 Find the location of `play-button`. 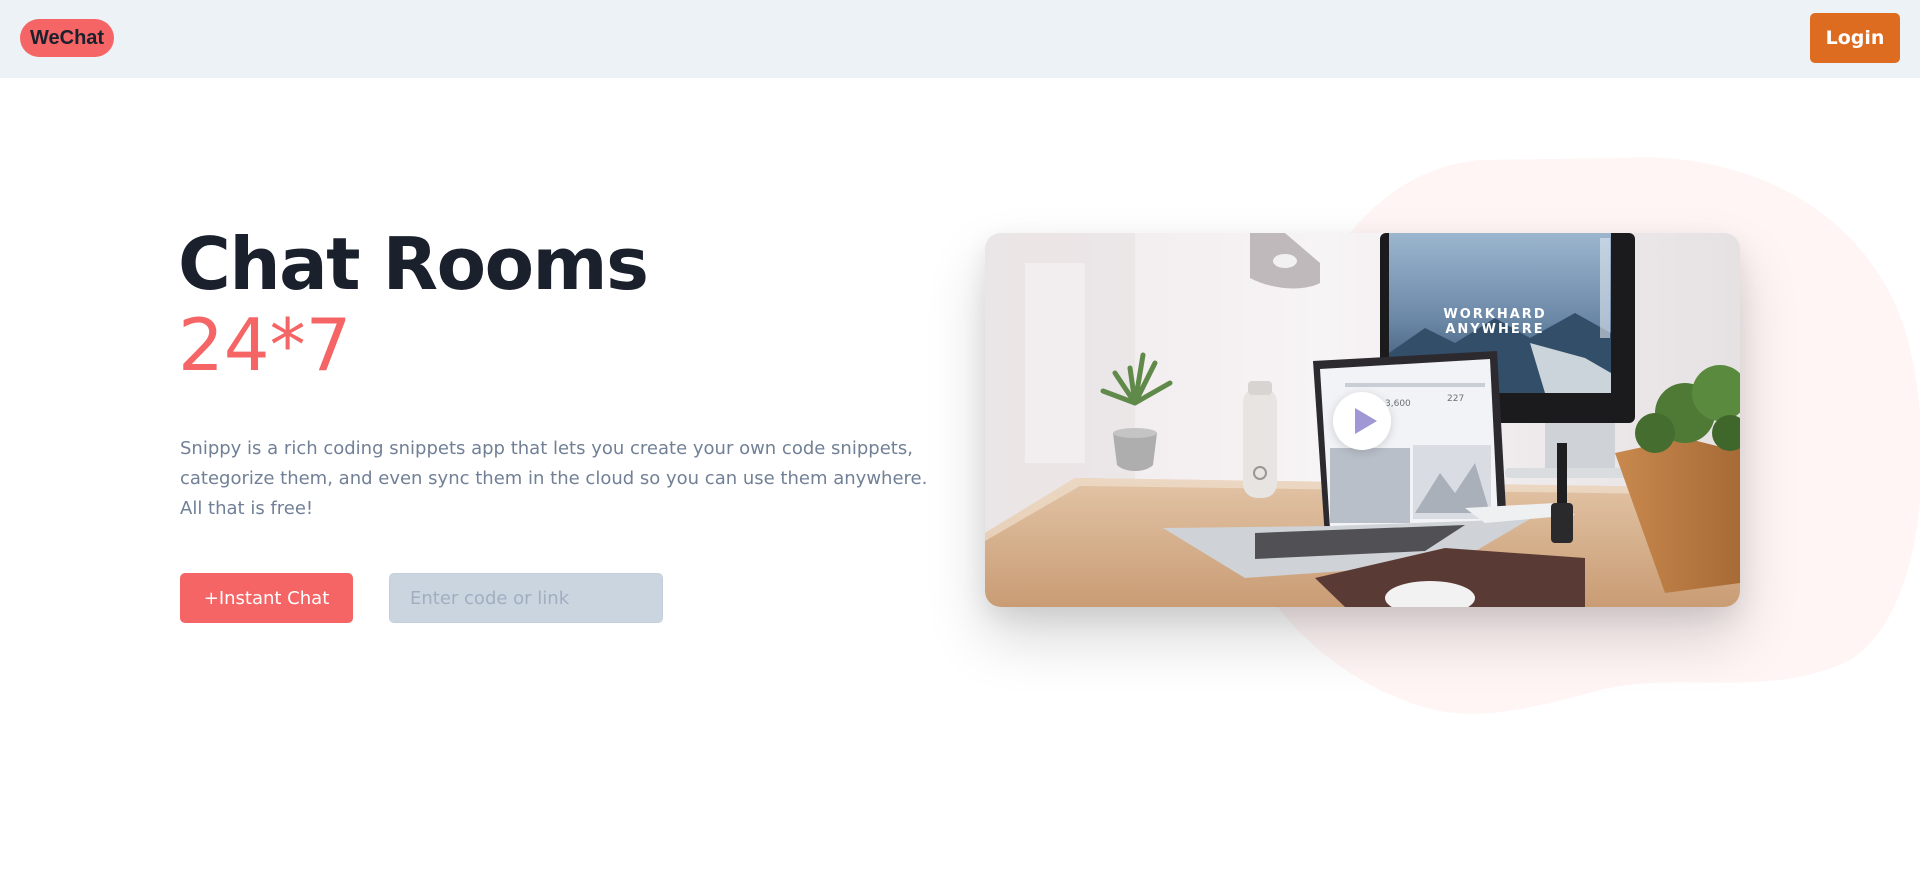

play-button is located at coordinates (1362, 421).